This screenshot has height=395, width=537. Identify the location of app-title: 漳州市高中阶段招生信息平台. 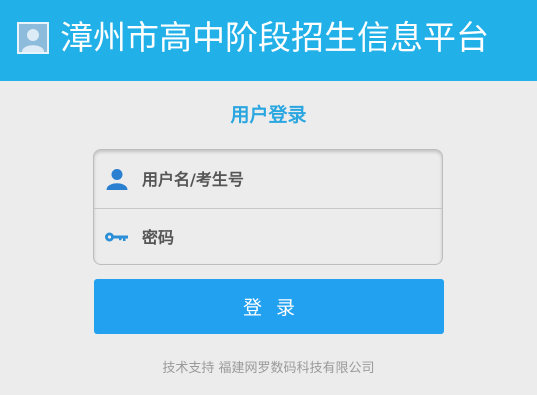
(274, 37).